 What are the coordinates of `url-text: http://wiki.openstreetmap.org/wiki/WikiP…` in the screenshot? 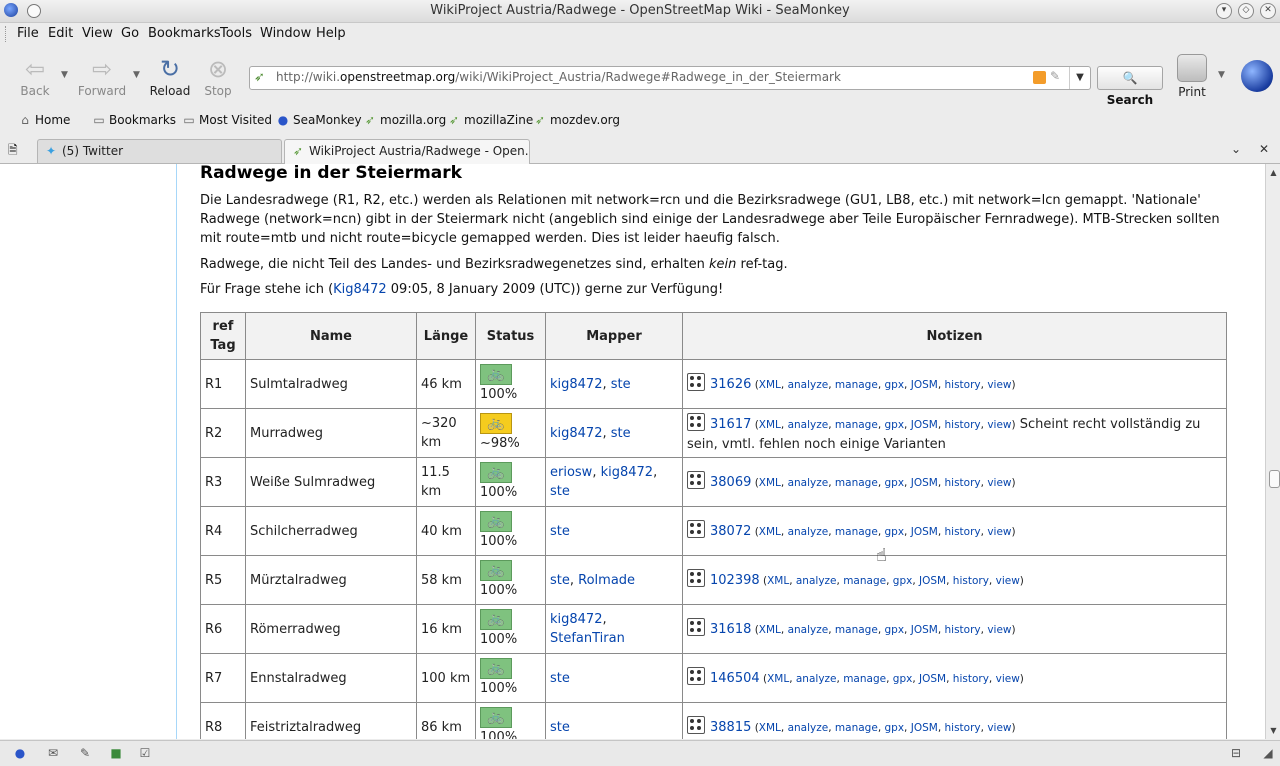 It's located at (558, 77).